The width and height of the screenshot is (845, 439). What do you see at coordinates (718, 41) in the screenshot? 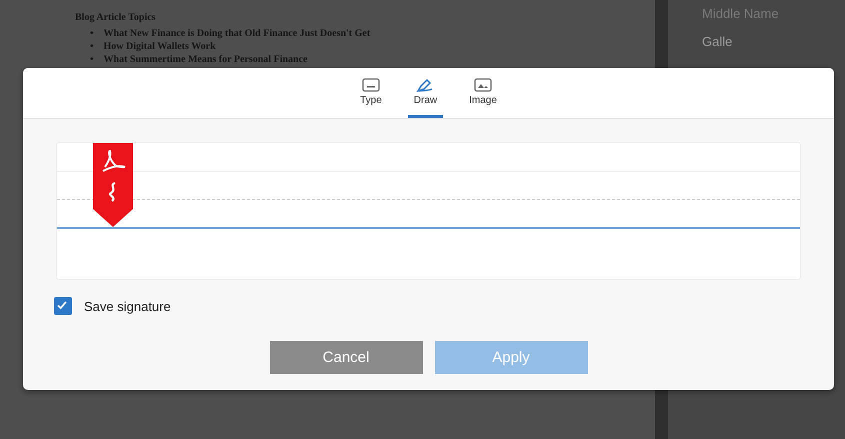
I see `field-value: Galle` at bounding box center [718, 41].